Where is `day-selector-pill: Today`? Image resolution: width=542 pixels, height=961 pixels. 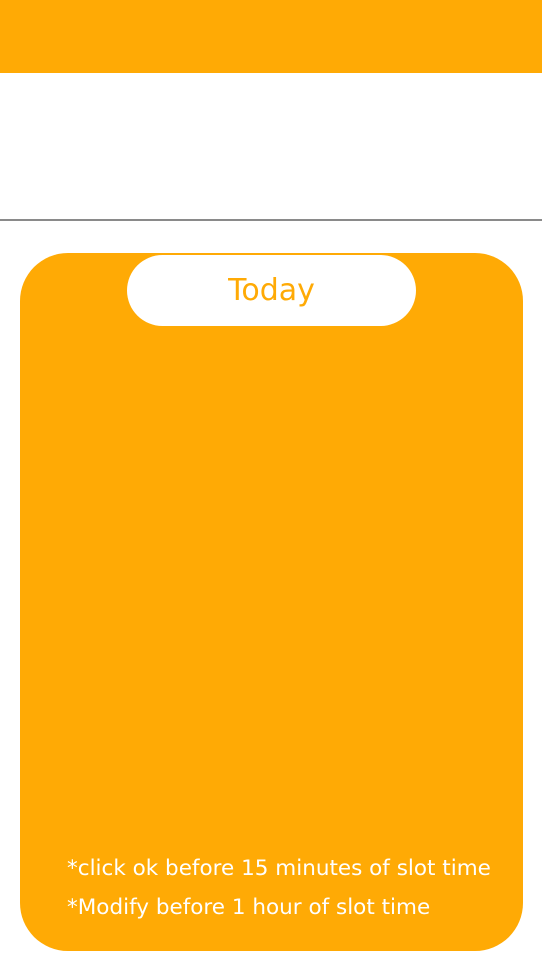 day-selector-pill: Today is located at coordinates (271, 290).